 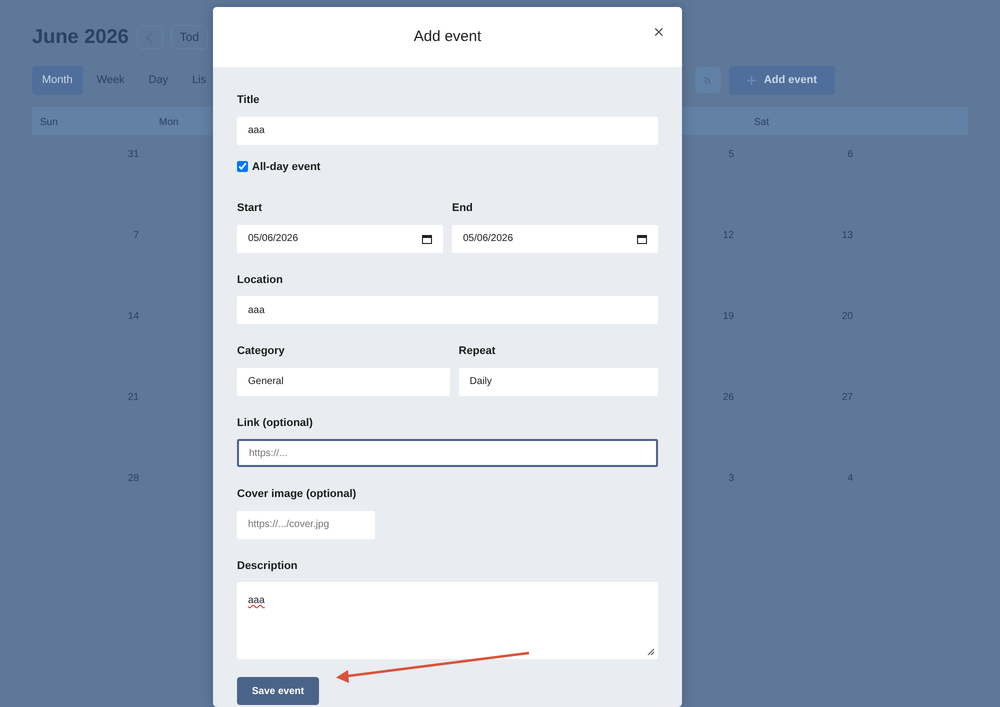 I want to click on all-day-checkbox, so click(x=242, y=166).